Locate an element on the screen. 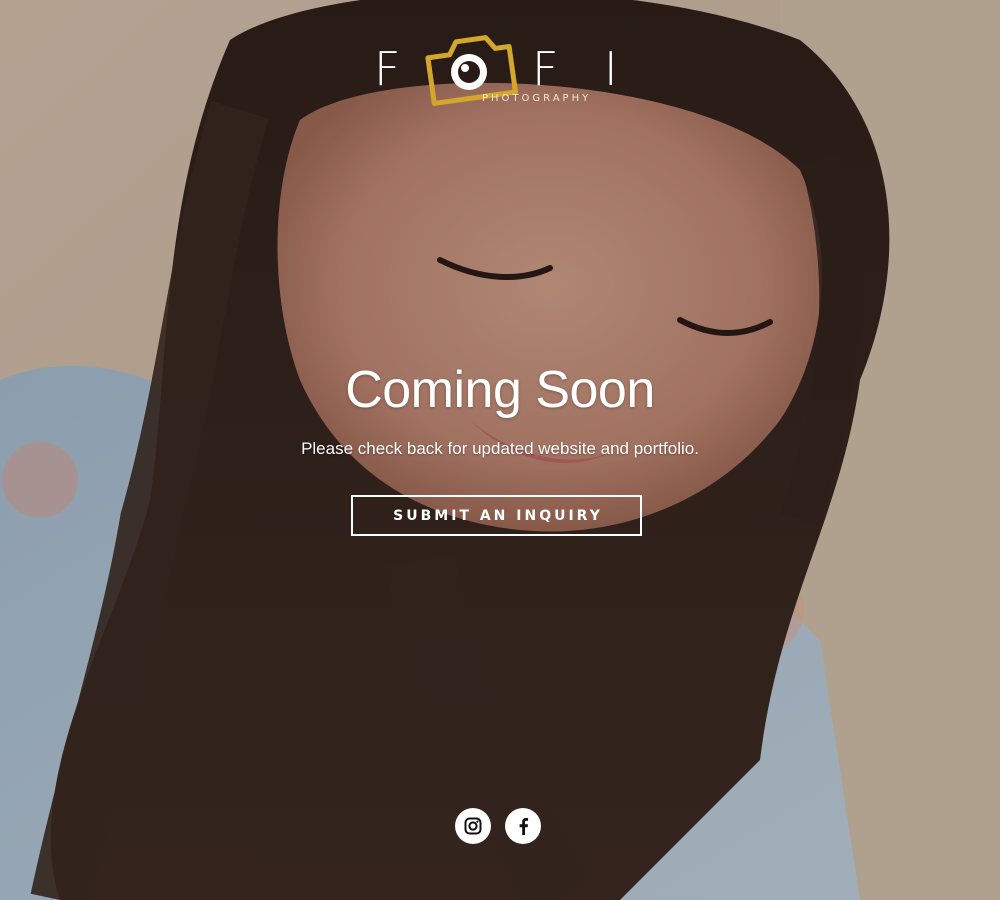 The image size is (1000, 900). facebook-link is located at coordinates (523, 826).